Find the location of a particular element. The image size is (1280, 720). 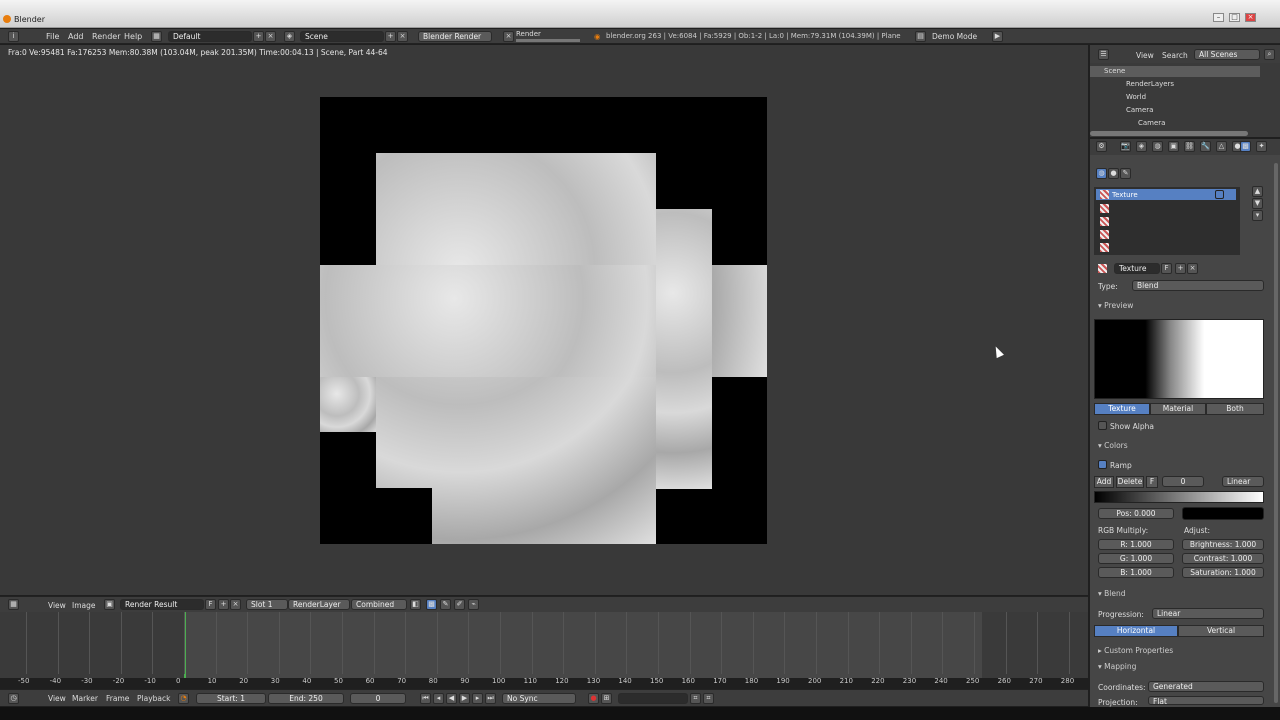

sample-icon: ✎ is located at coordinates (445, 604).